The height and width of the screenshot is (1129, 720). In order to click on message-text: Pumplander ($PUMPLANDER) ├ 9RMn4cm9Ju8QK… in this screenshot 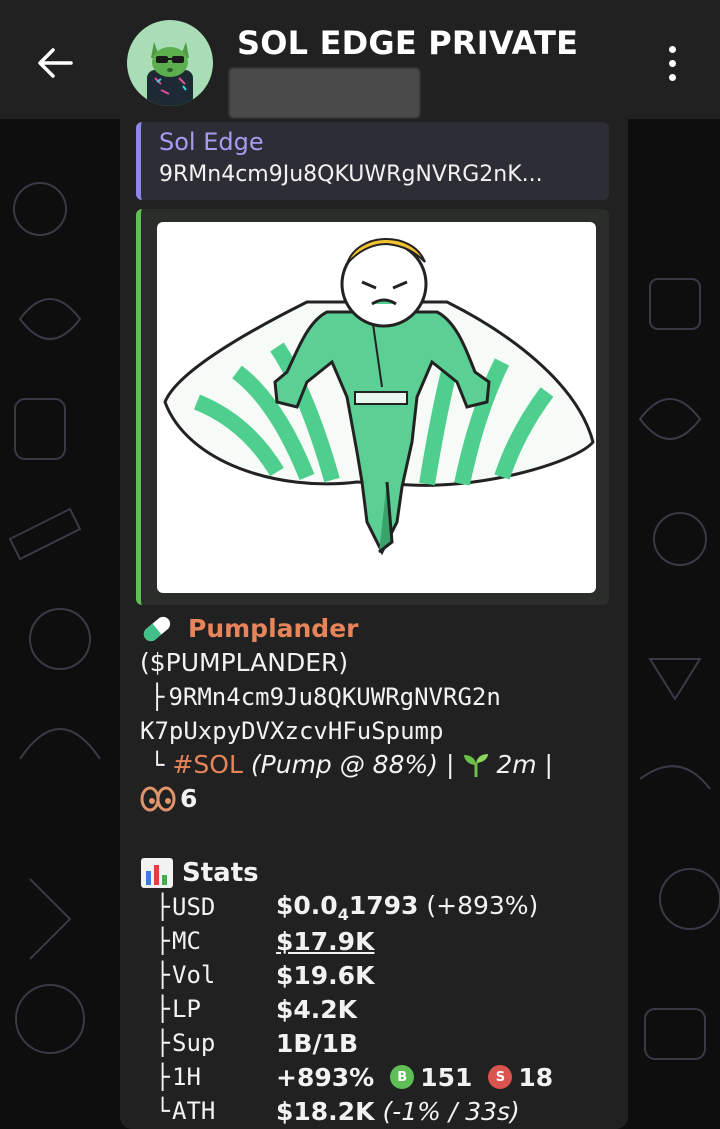, I will do `click(380, 714)`.